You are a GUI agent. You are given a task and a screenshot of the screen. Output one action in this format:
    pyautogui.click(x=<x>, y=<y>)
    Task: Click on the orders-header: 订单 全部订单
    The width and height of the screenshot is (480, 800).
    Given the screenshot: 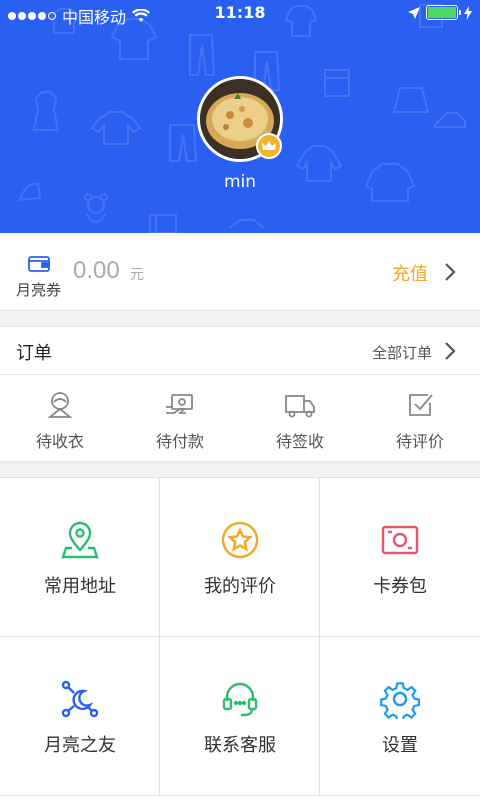 What is the action you would take?
    pyautogui.click(x=240, y=351)
    